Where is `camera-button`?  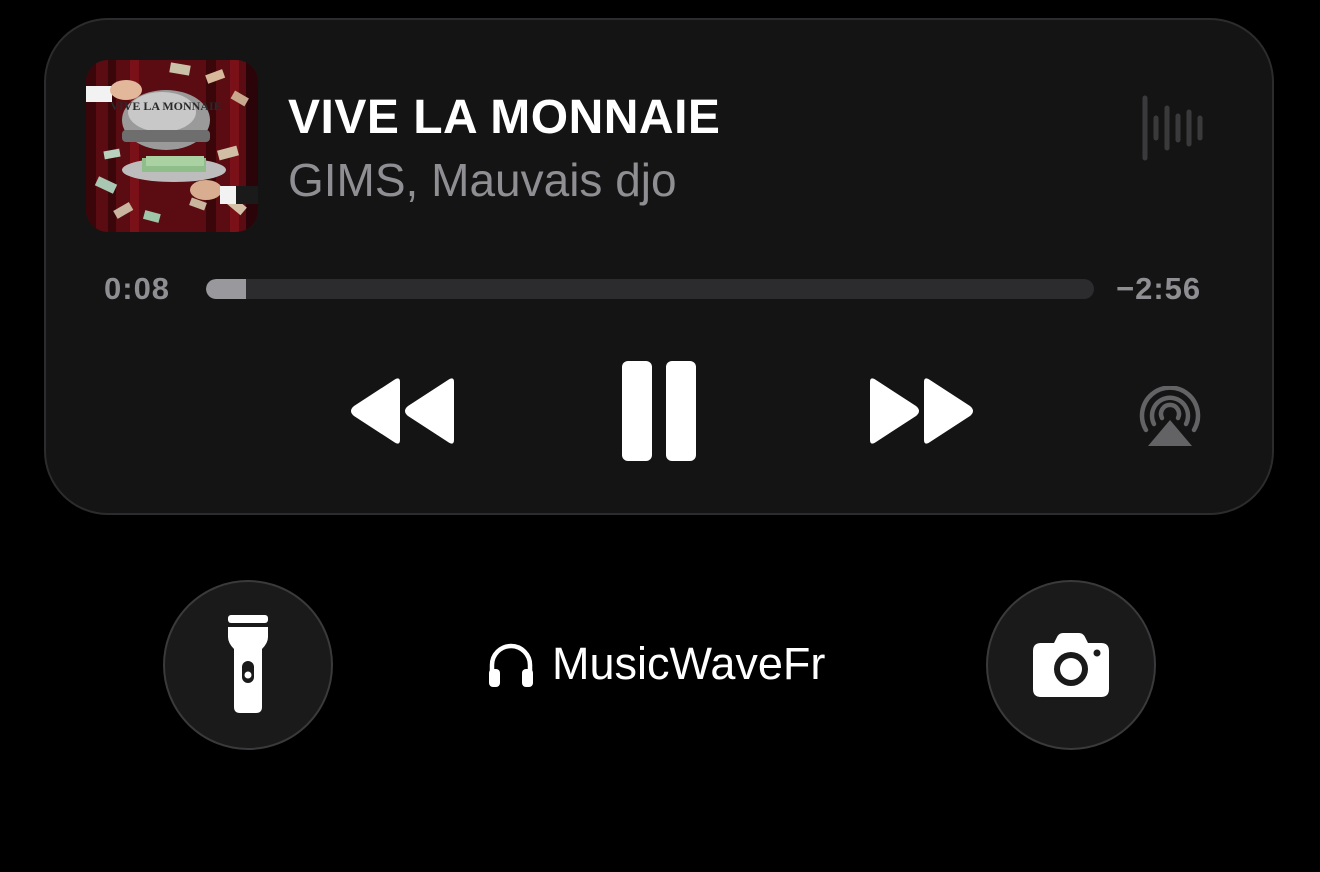
camera-button is located at coordinates (1071, 665).